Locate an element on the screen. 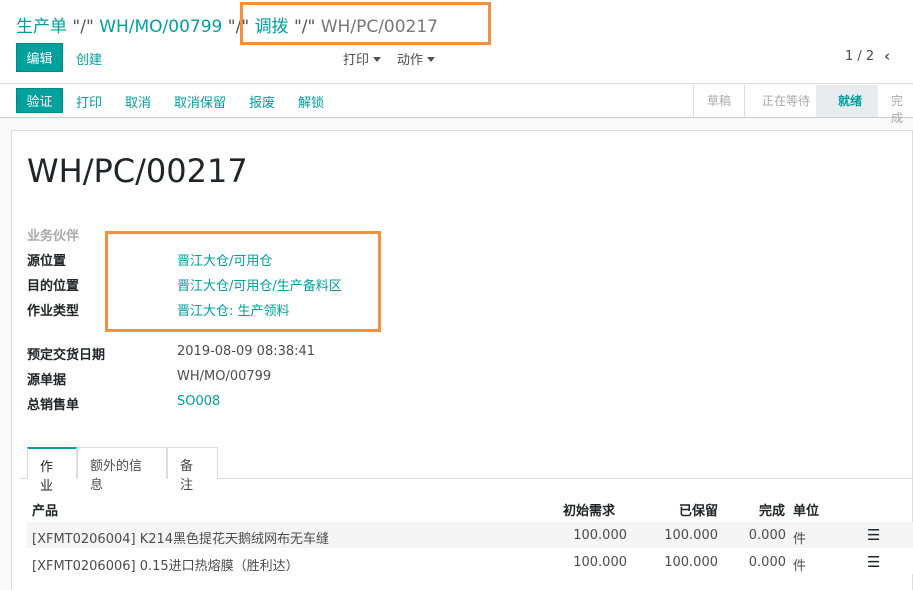  column-header-product: 产品 is located at coordinates (45, 509).